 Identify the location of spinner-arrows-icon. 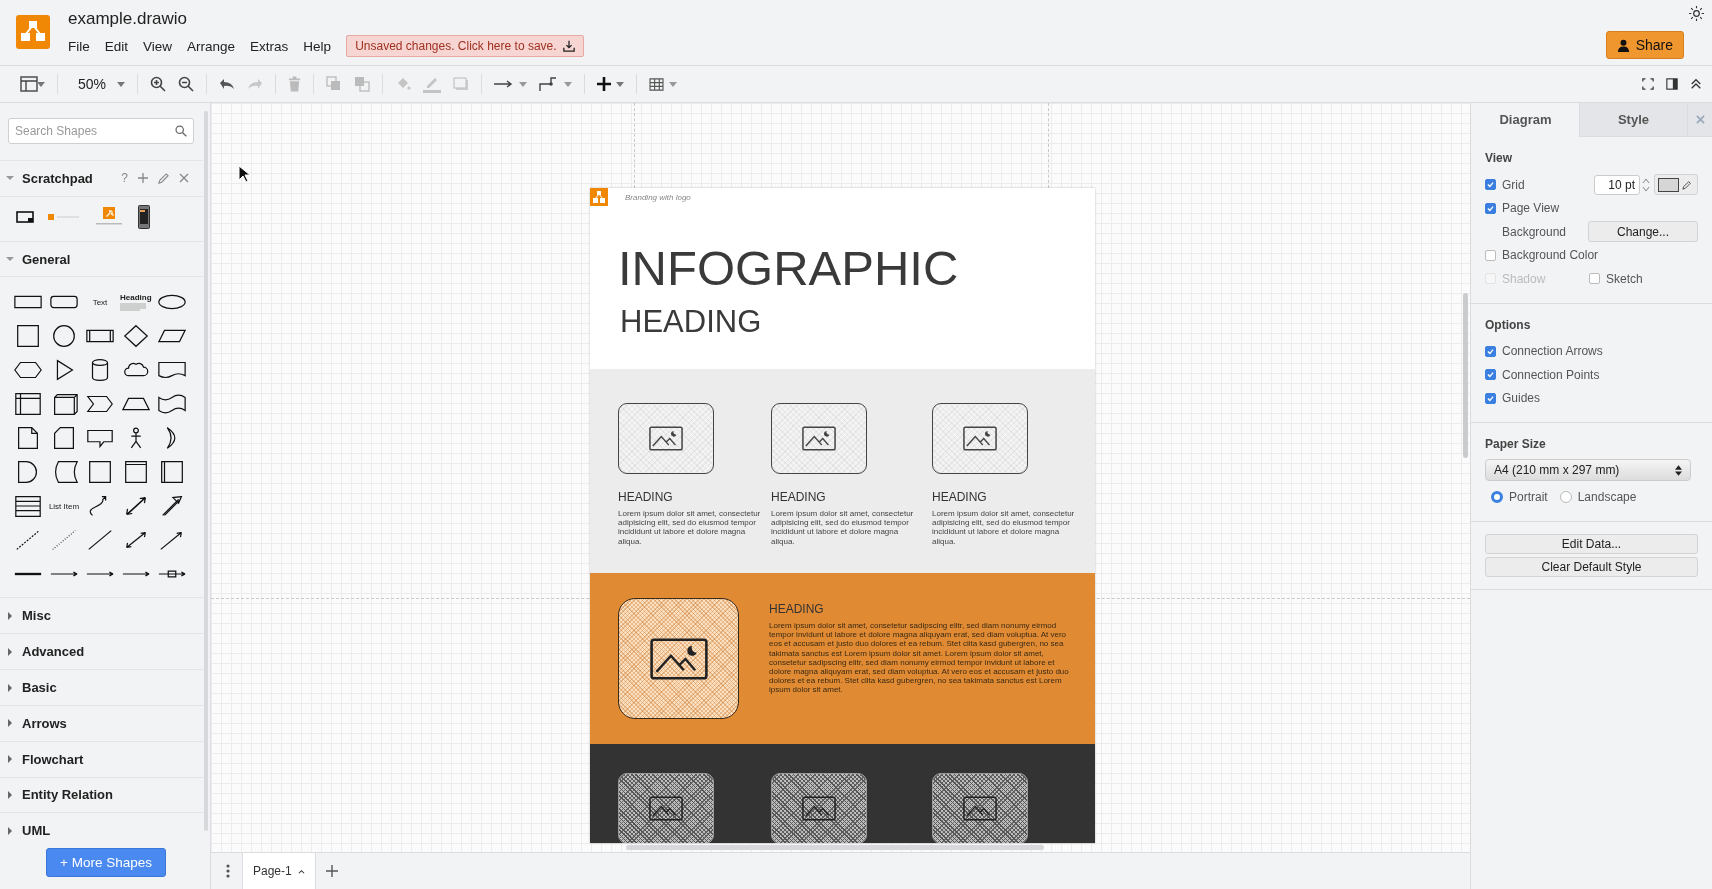
(1646, 184).